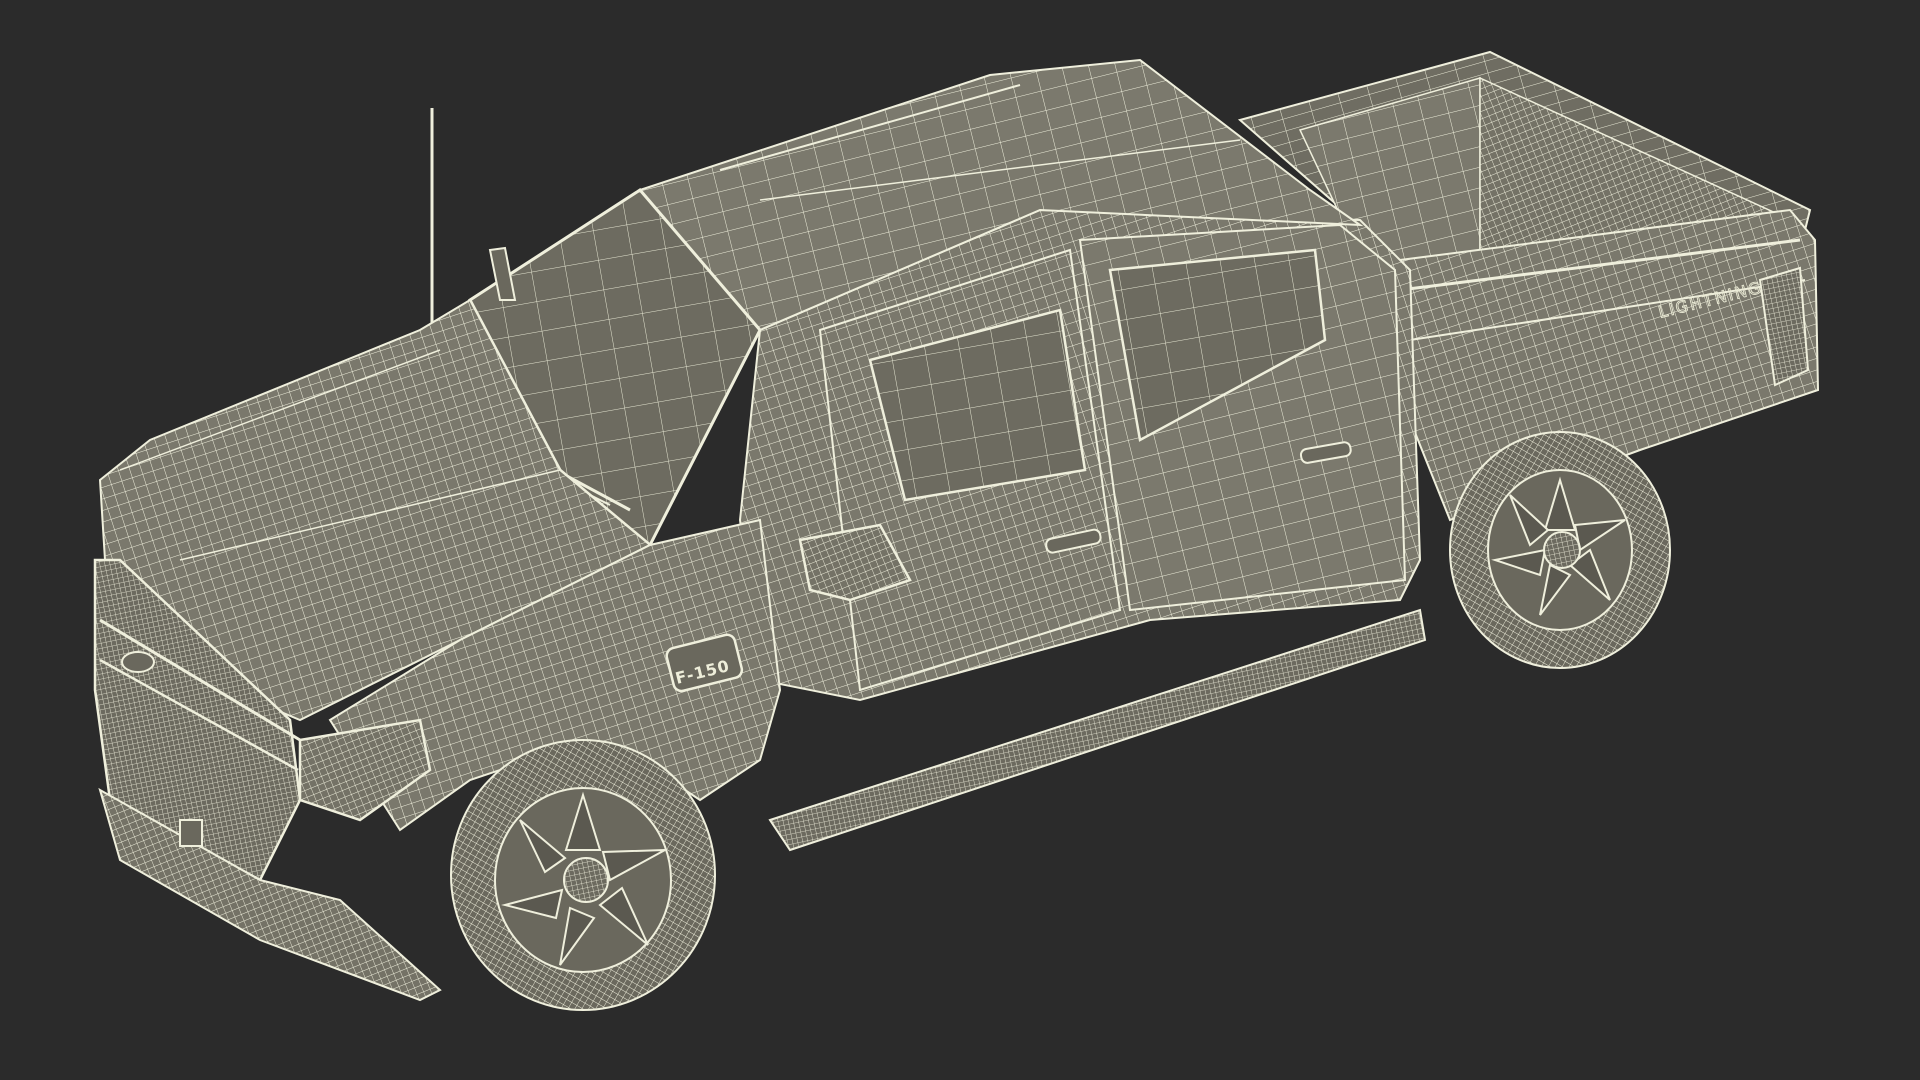 The image size is (1920, 1080). Describe the element at coordinates (583, 875) in the screenshot. I see `front-wheel` at that location.